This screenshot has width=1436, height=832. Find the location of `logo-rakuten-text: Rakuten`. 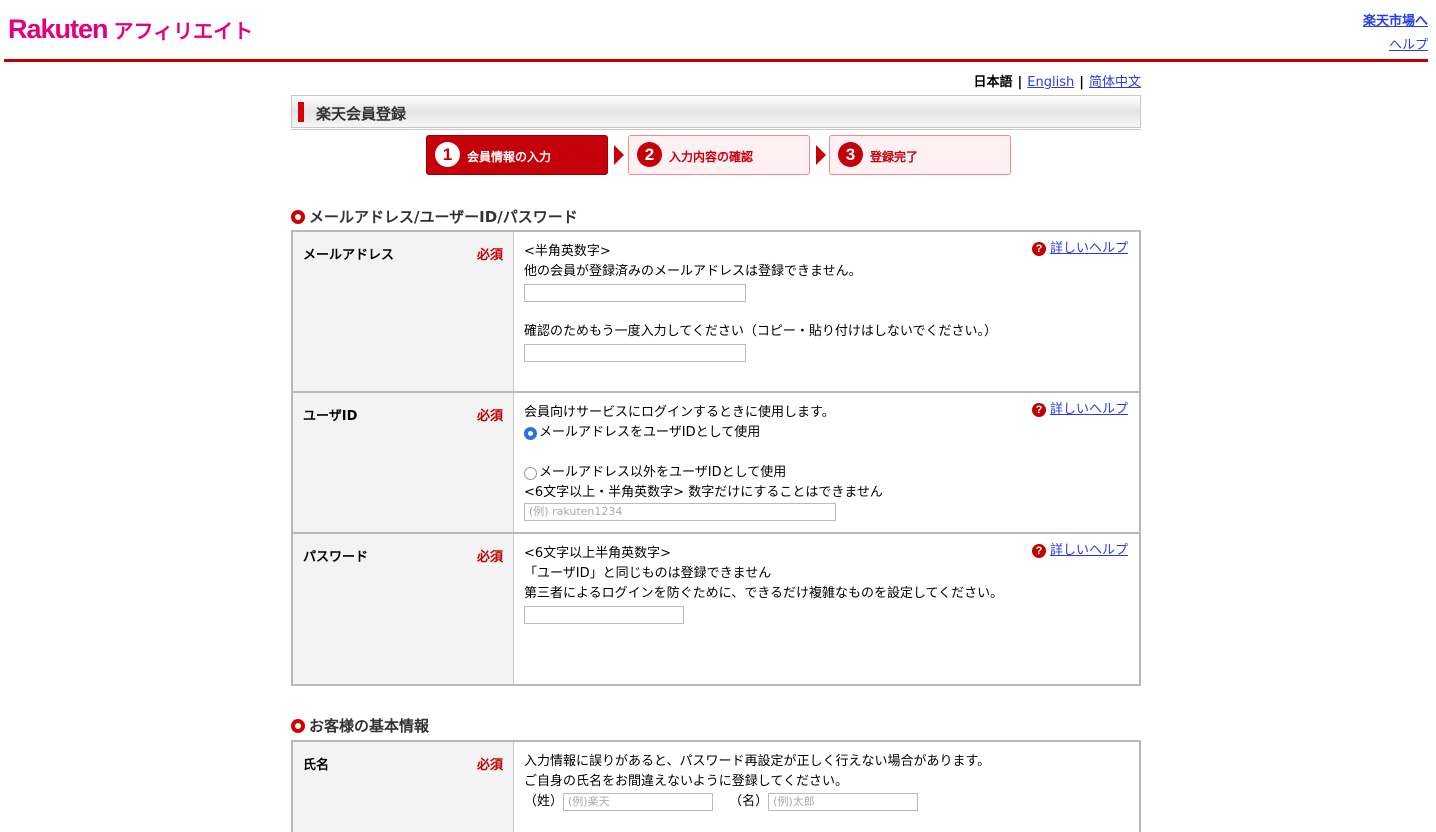

logo-rakuten-text: Rakuten is located at coordinates (58, 29).